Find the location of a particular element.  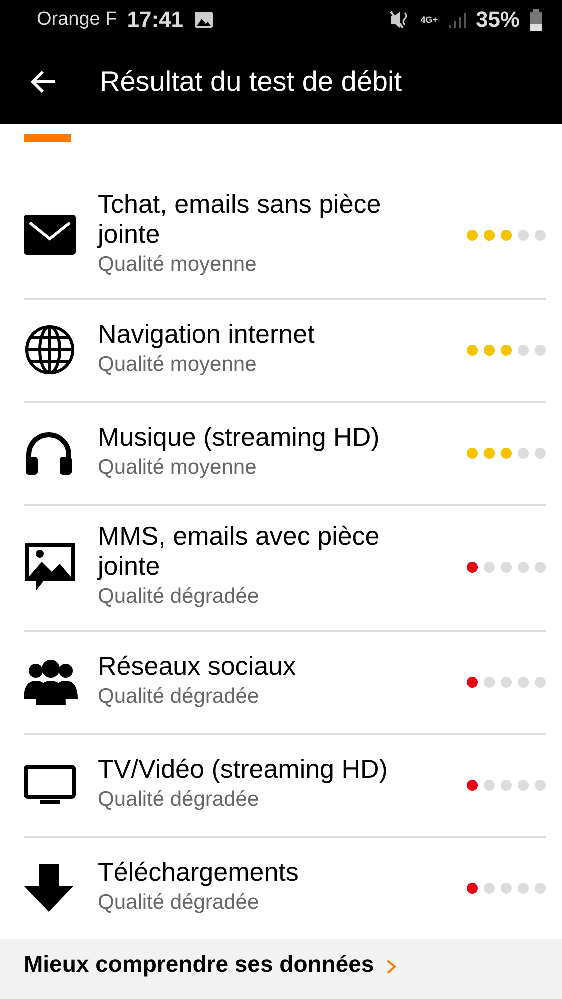

back-arrow-icon is located at coordinates (43, 82).